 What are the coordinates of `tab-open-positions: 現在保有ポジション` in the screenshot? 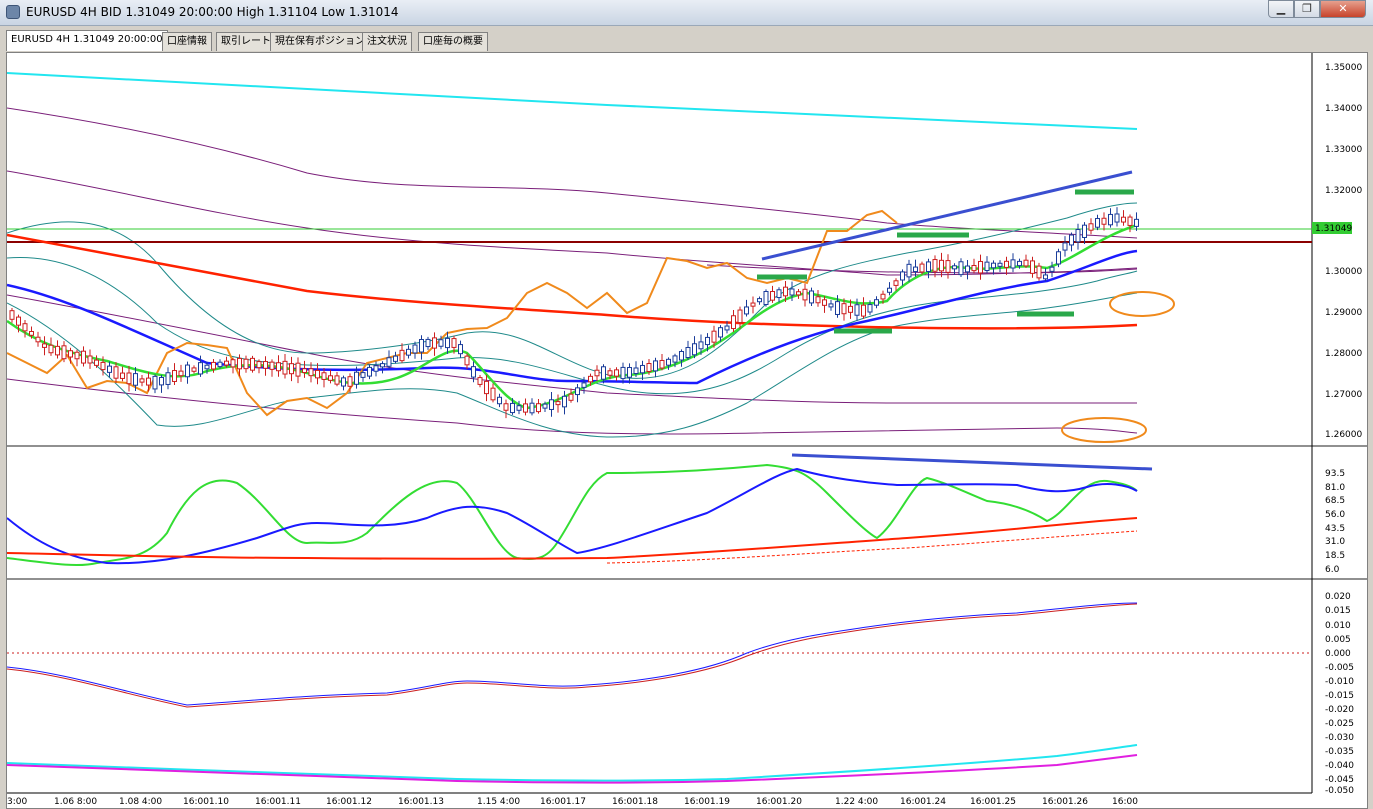 It's located at (320, 41).